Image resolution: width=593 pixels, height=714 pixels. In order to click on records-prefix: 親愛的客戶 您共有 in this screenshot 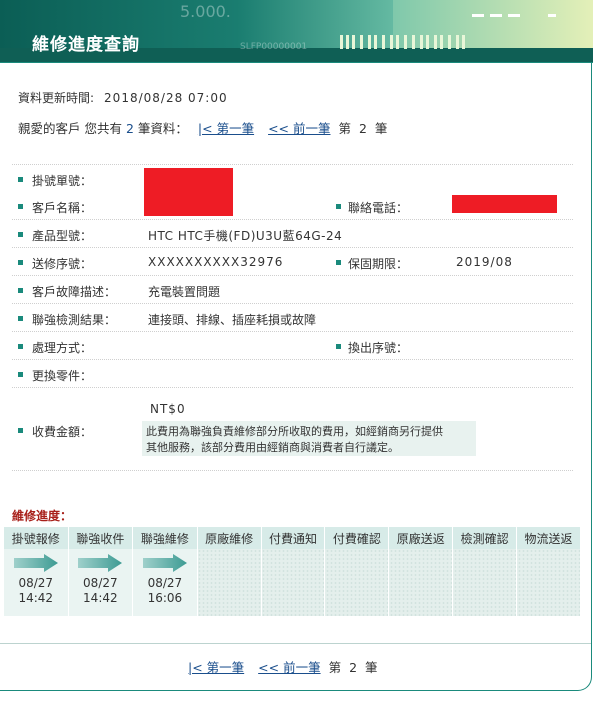, I will do `click(70, 128)`.